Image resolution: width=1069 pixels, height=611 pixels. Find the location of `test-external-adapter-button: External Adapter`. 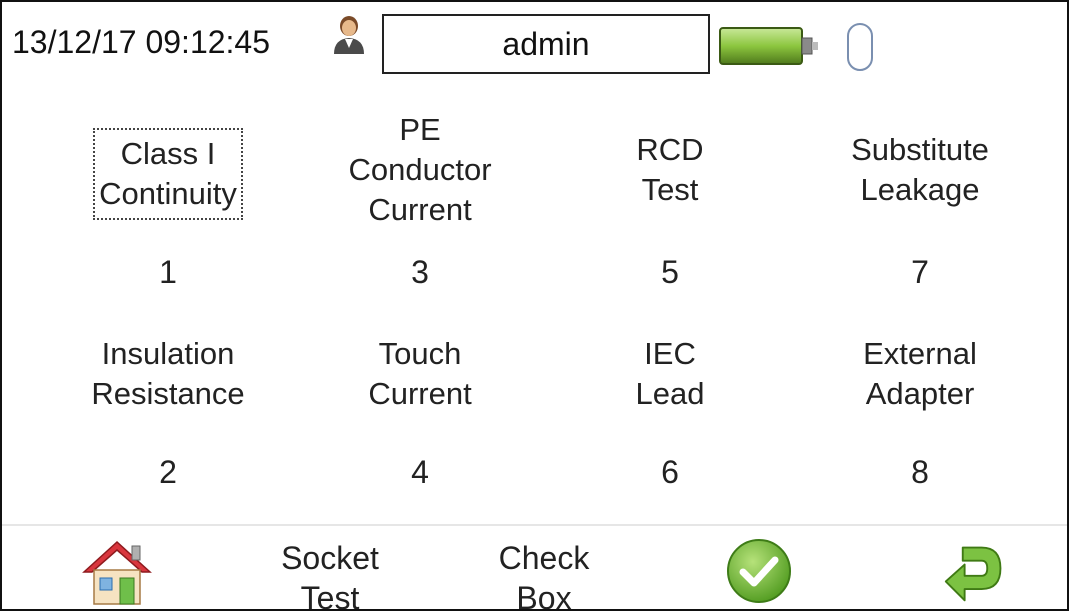

test-external-adapter-button: External Adapter is located at coordinates (920, 374).